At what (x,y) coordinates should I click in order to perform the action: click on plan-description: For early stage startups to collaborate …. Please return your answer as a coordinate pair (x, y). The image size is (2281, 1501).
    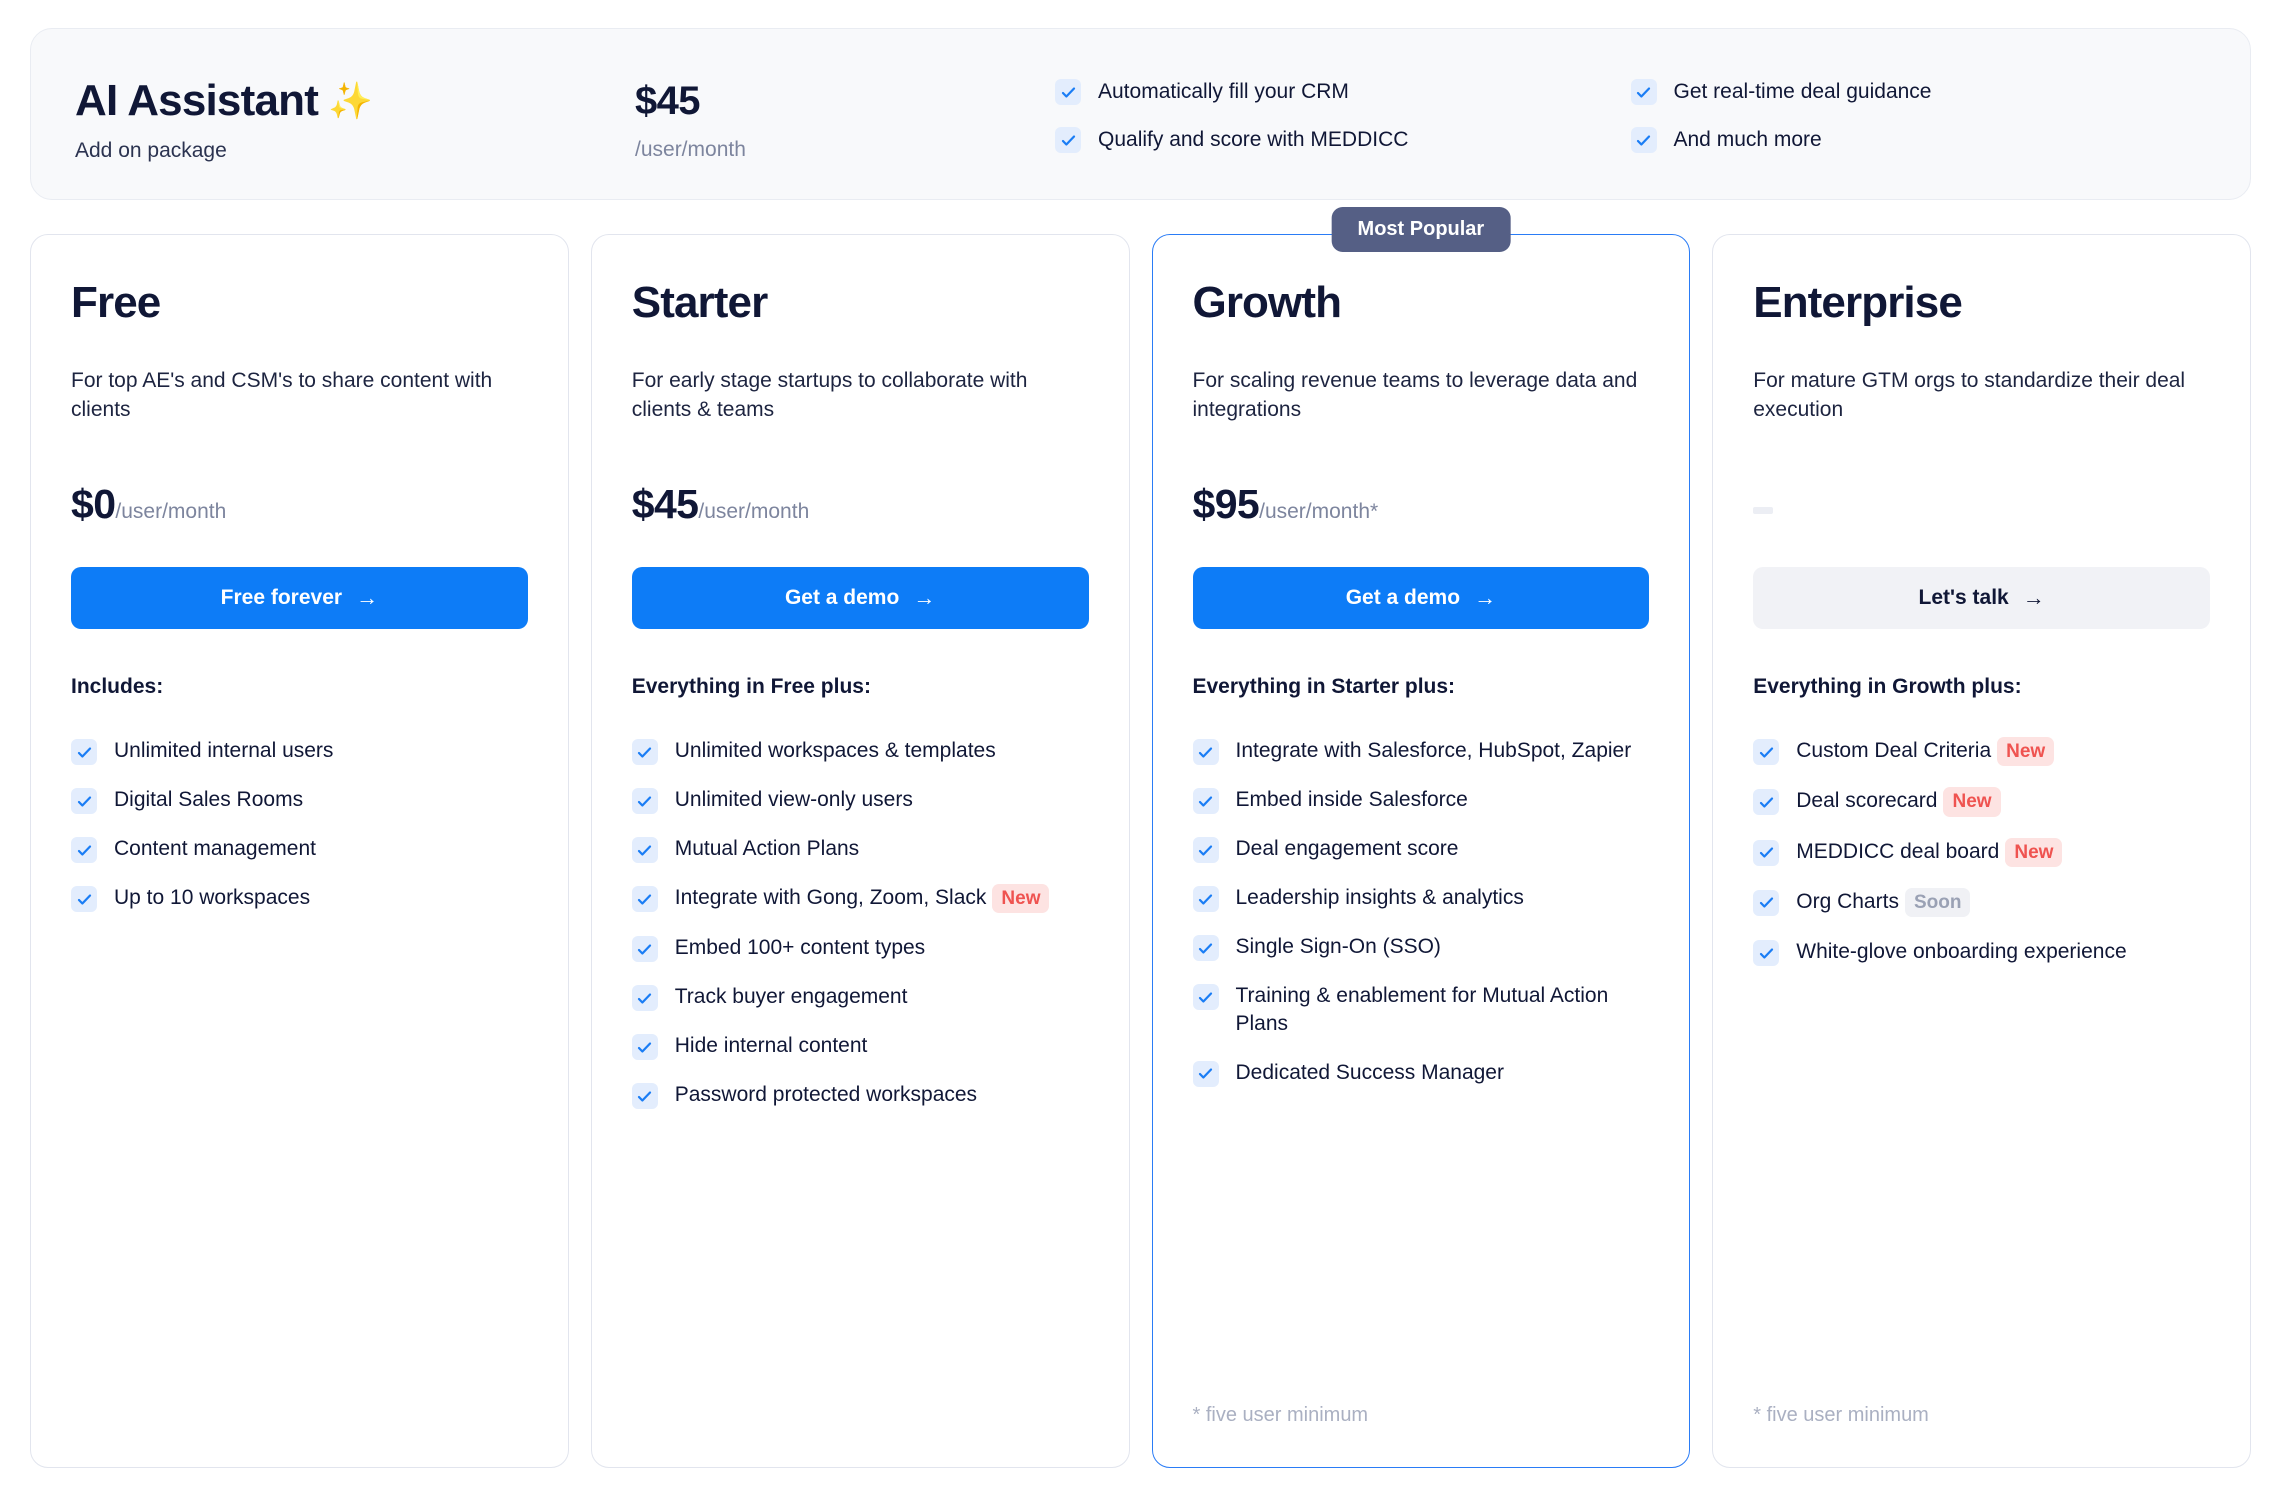
    Looking at the image, I should click on (829, 395).